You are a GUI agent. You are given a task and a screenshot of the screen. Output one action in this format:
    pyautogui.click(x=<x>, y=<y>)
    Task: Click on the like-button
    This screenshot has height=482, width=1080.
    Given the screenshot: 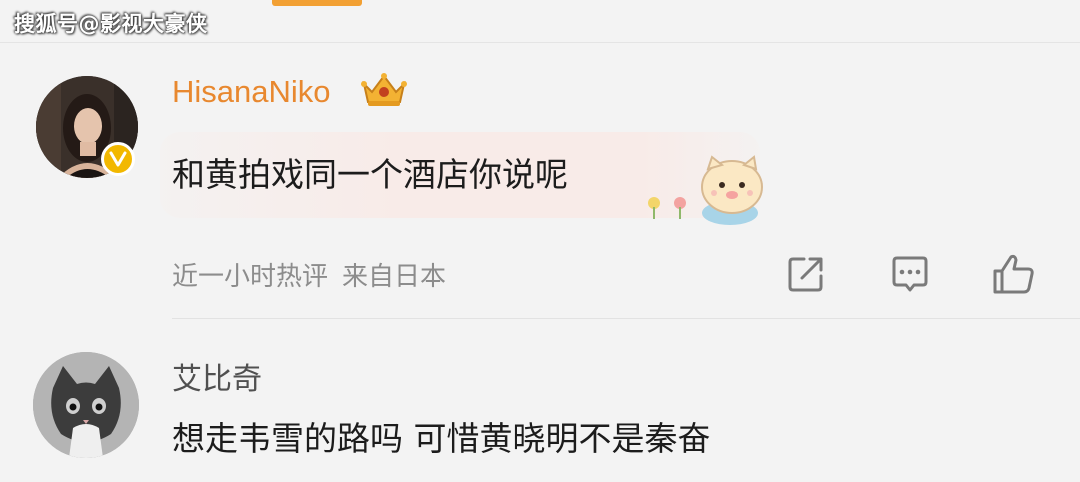 What is the action you would take?
    pyautogui.click(x=1012, y=274)
    